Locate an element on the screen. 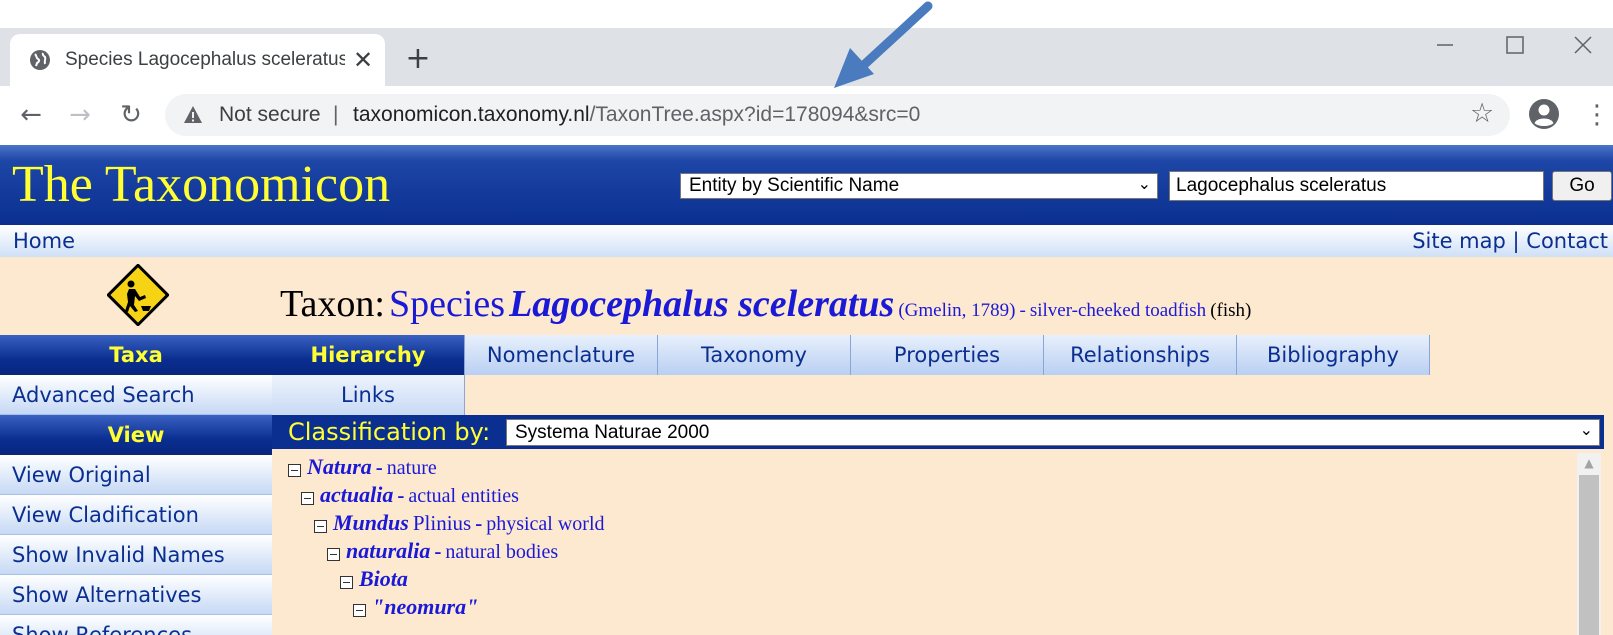 The image size is (1613, 635). sidebar-item-view-original: View Original is located at coordinates (136, 475).